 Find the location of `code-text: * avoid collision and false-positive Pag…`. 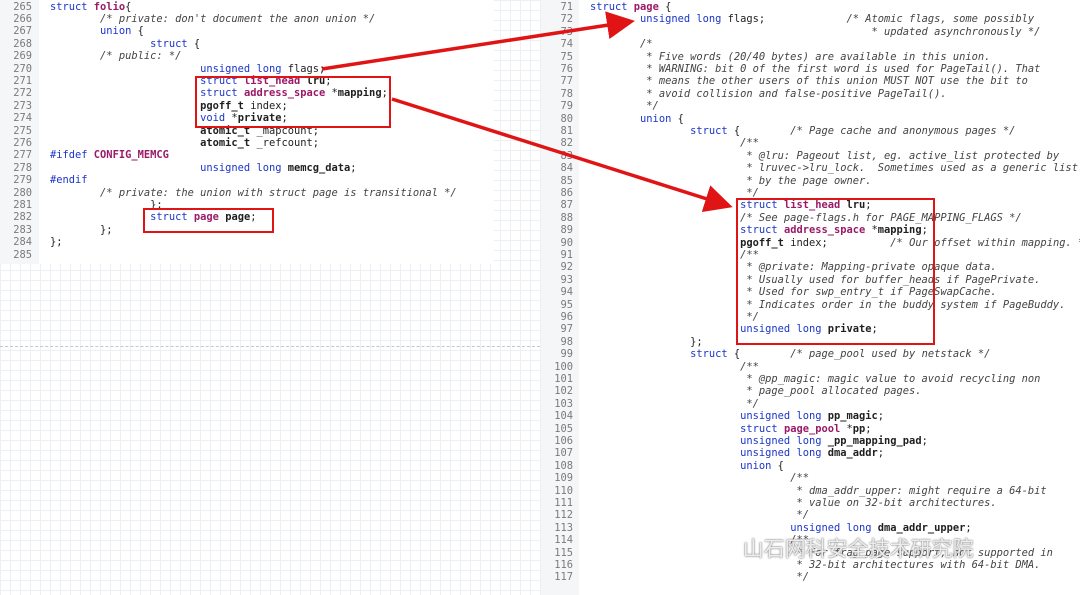

code-text: * avoid collision and false-positive Pag… is located at coordinates (768, 93).